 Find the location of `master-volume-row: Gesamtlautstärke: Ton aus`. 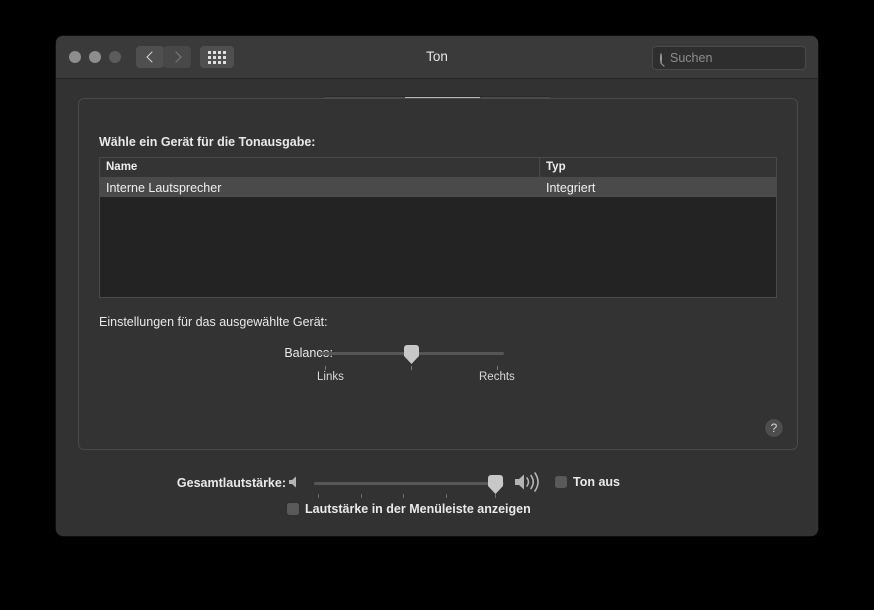

master-volume-row: Gesamtlautstärke: Ton aus is located at coordinates (437, 483).